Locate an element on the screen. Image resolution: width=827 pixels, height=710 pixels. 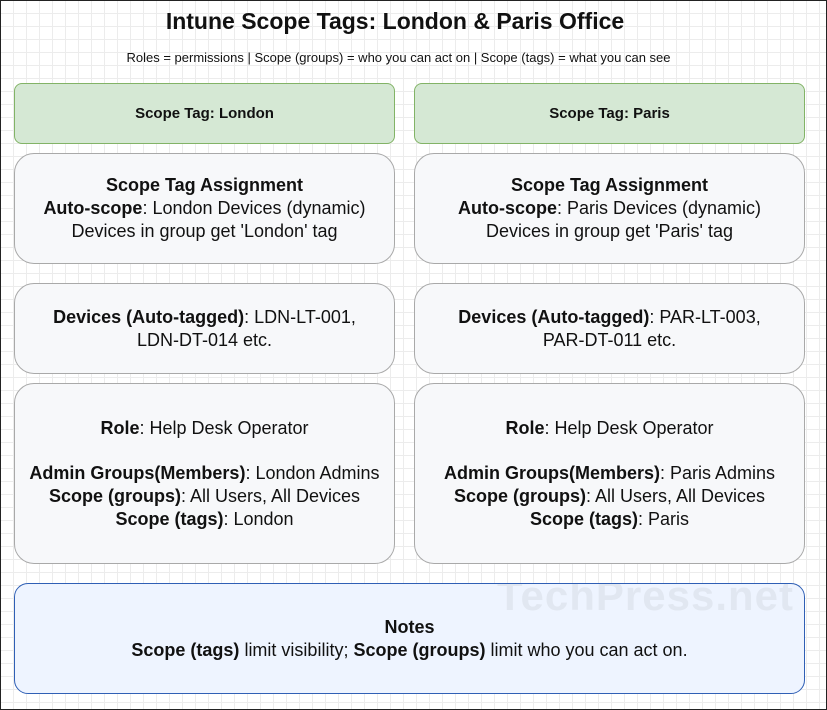
london-tag-note: Devices in group get 'London' tag is located at coordinates (204, 231).